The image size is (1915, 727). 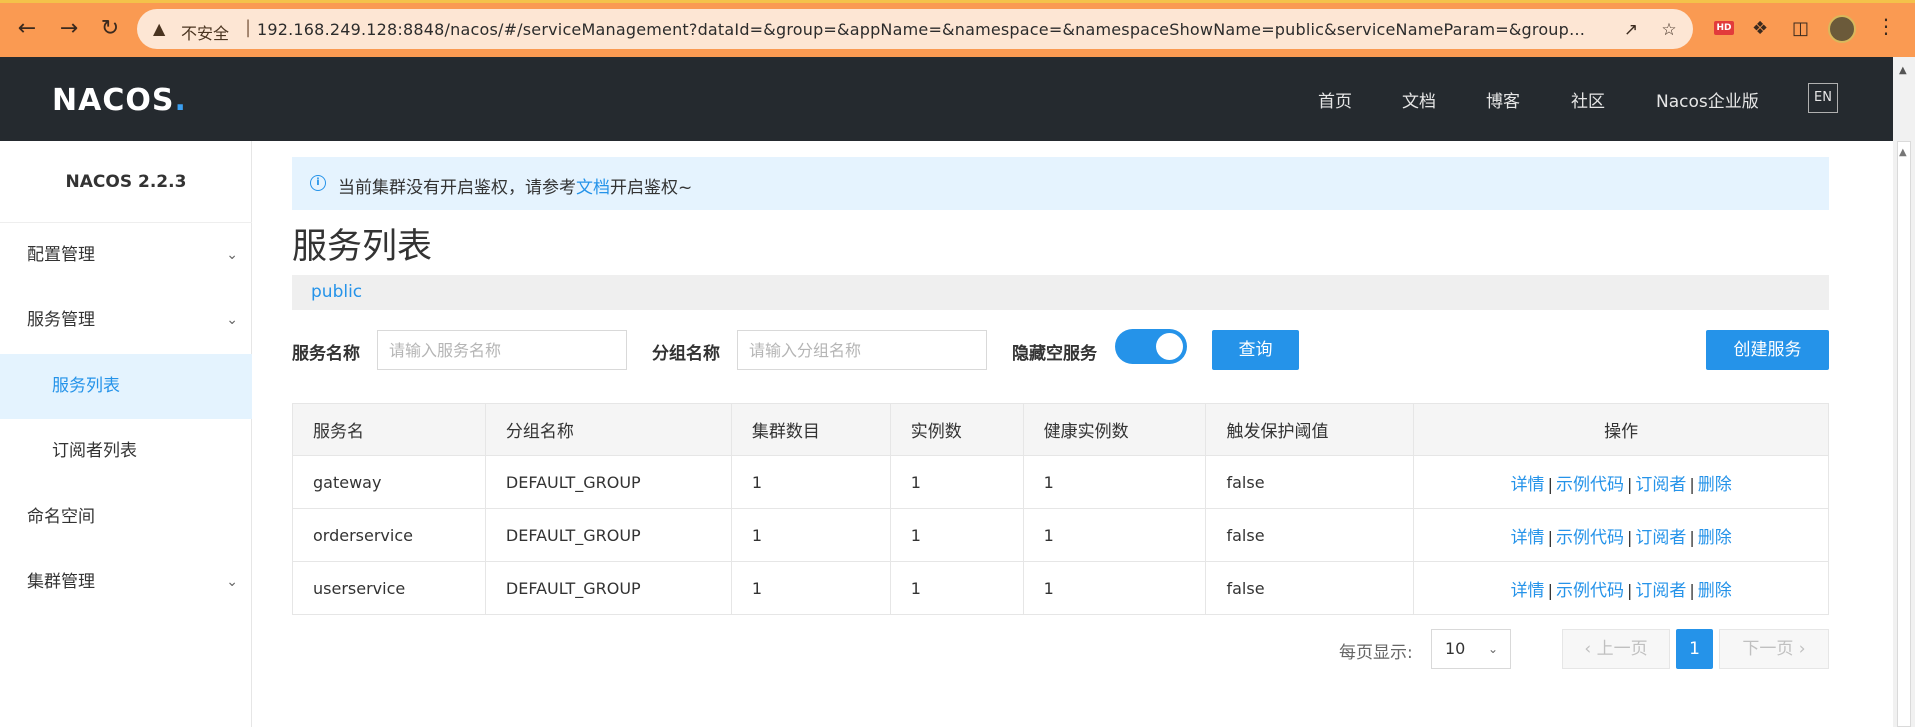 What do you see at coordinates (69, 29) in the screenshot?
I see `forward-icon: →` at bounding box center [69, 29].